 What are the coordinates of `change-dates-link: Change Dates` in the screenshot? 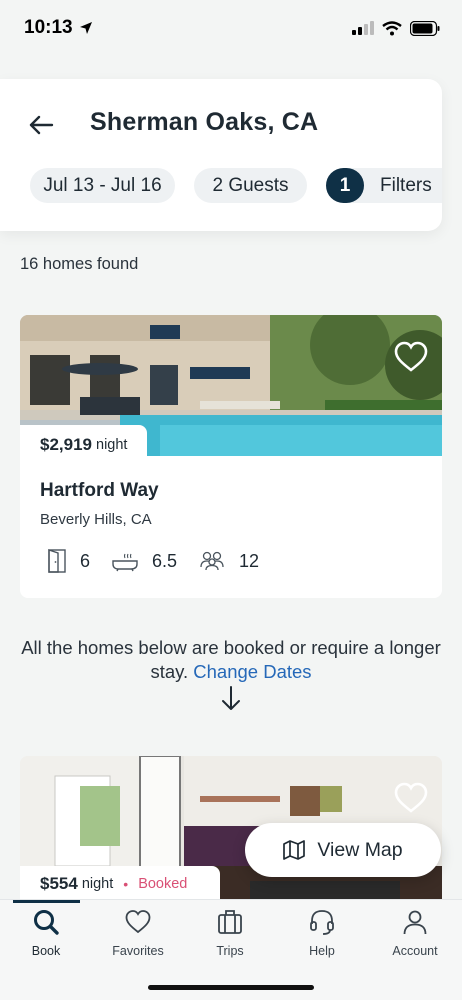 It's located at (252, 671).